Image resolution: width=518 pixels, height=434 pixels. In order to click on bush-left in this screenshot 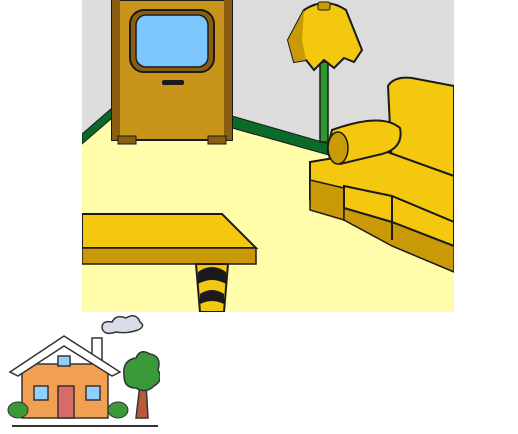, I will do `click(18, 410)`.